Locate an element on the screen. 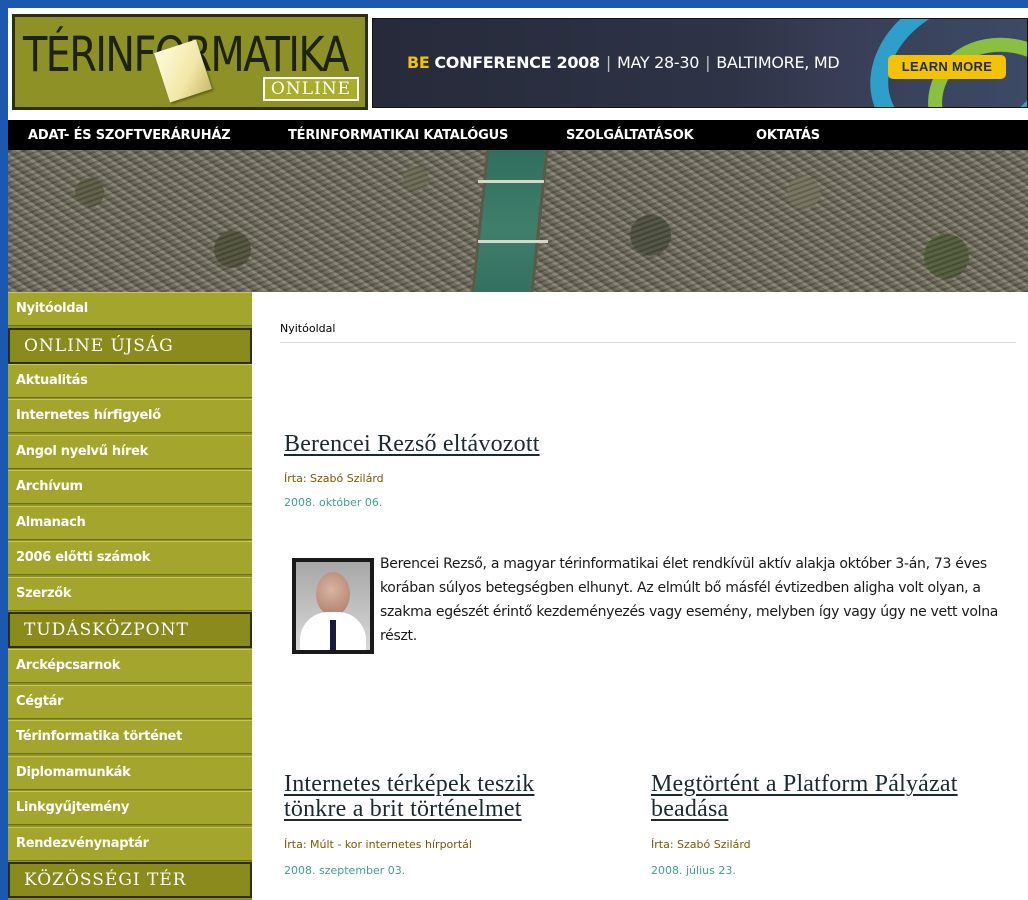 The image size is (1028, 900). author-portrait-image is located at coordinates (333, 606).